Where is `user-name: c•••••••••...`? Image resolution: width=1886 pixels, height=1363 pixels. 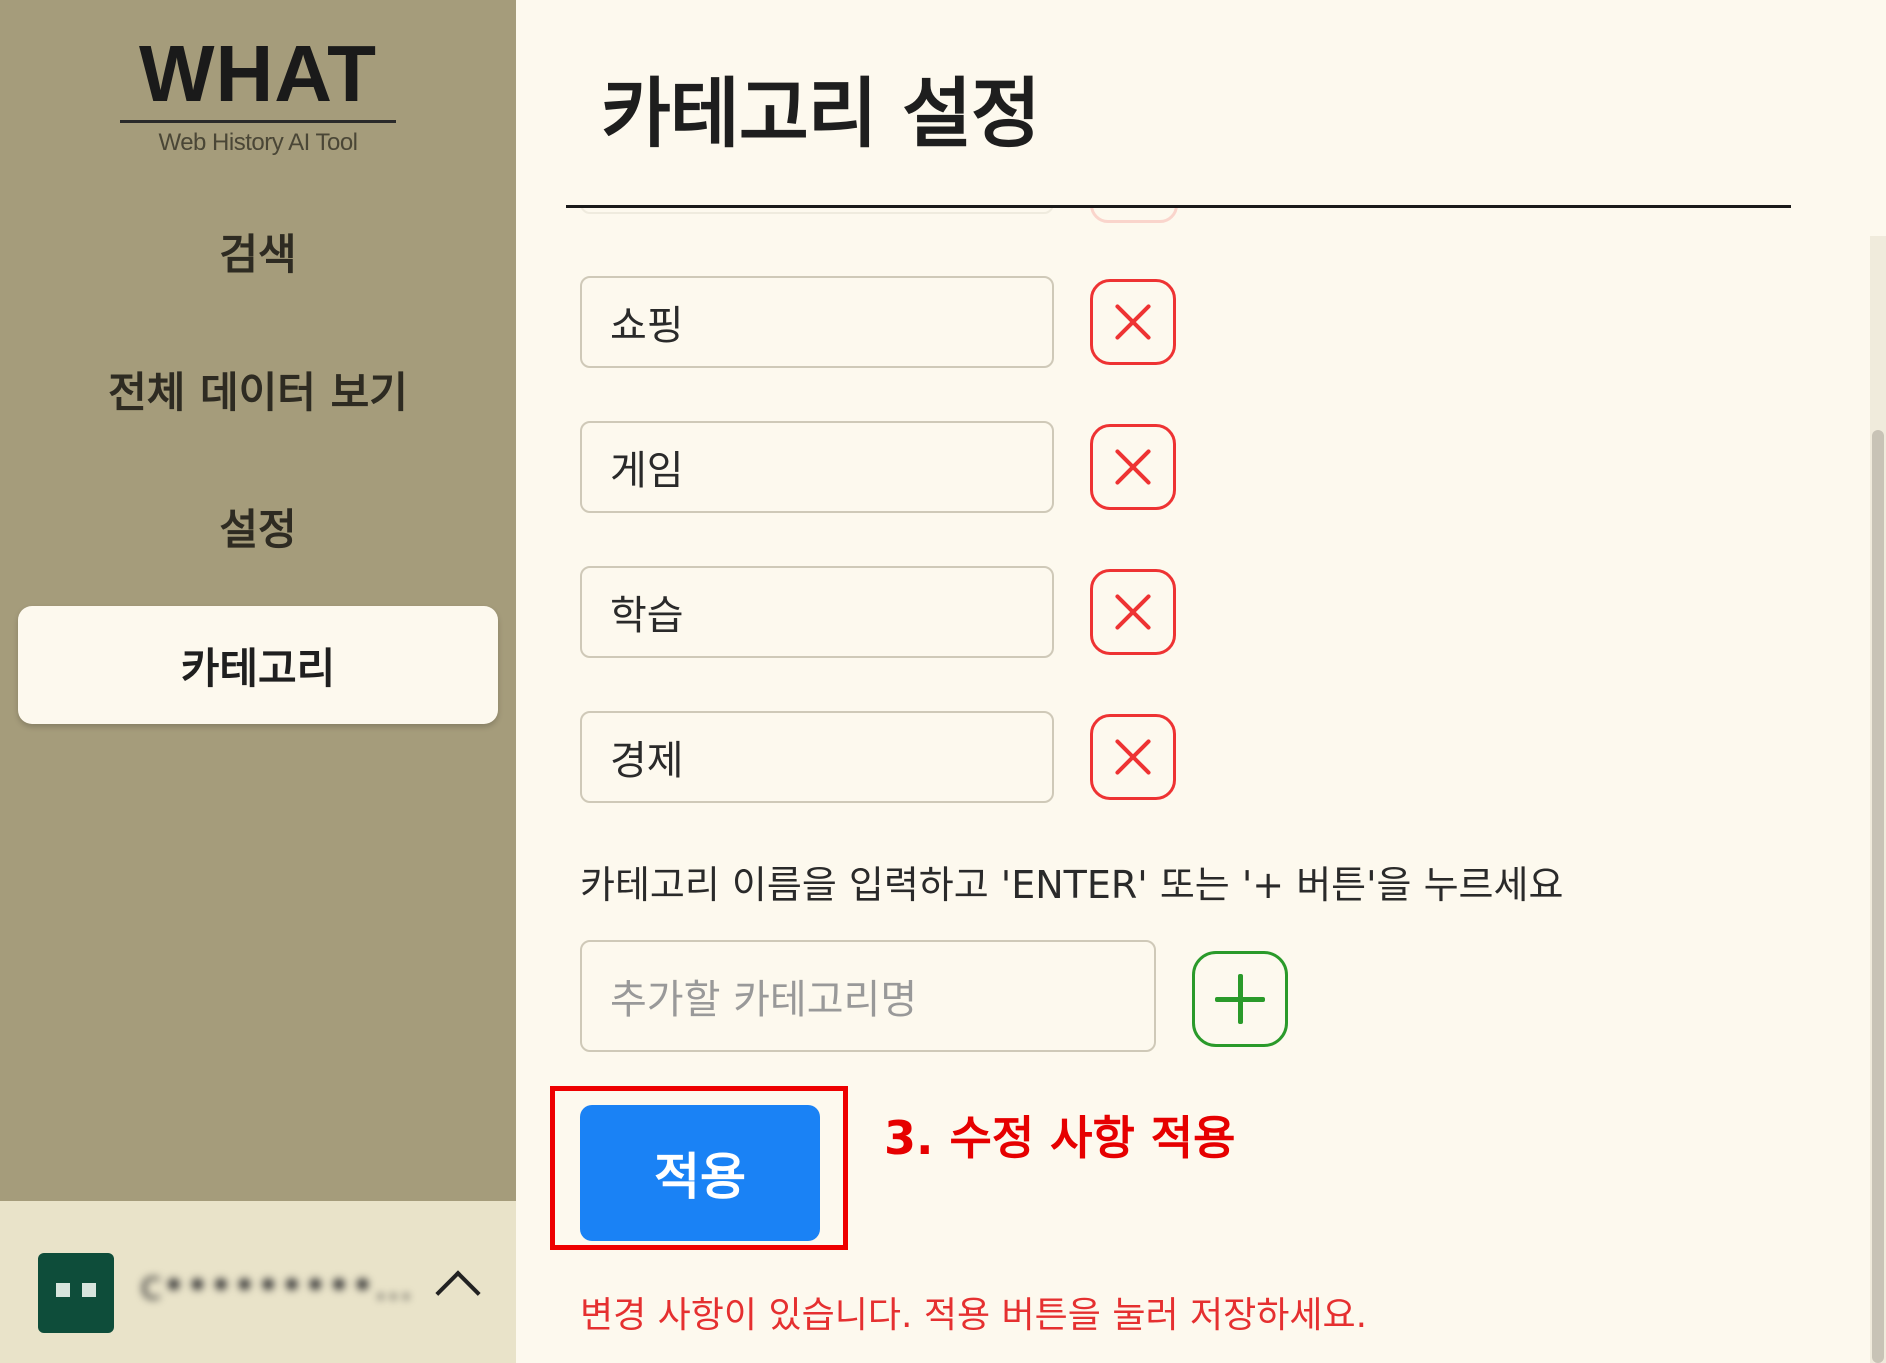
user-name: c•••••••••... is located at coordinates (275, 1286).